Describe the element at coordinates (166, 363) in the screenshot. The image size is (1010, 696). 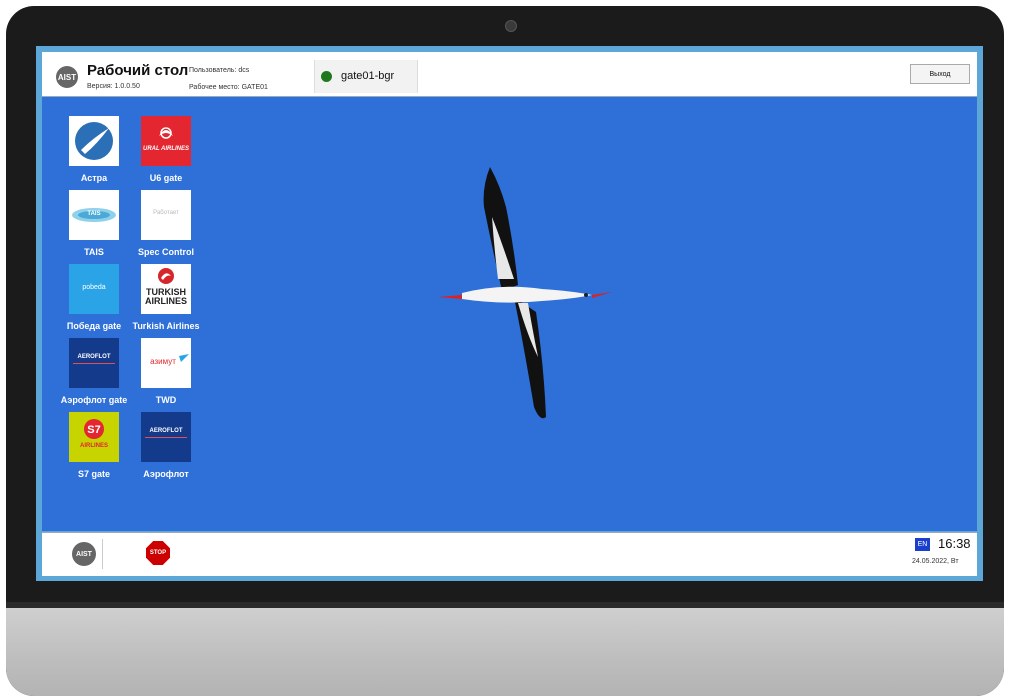
I see `azimut-logo-icon: азимут` at that location.